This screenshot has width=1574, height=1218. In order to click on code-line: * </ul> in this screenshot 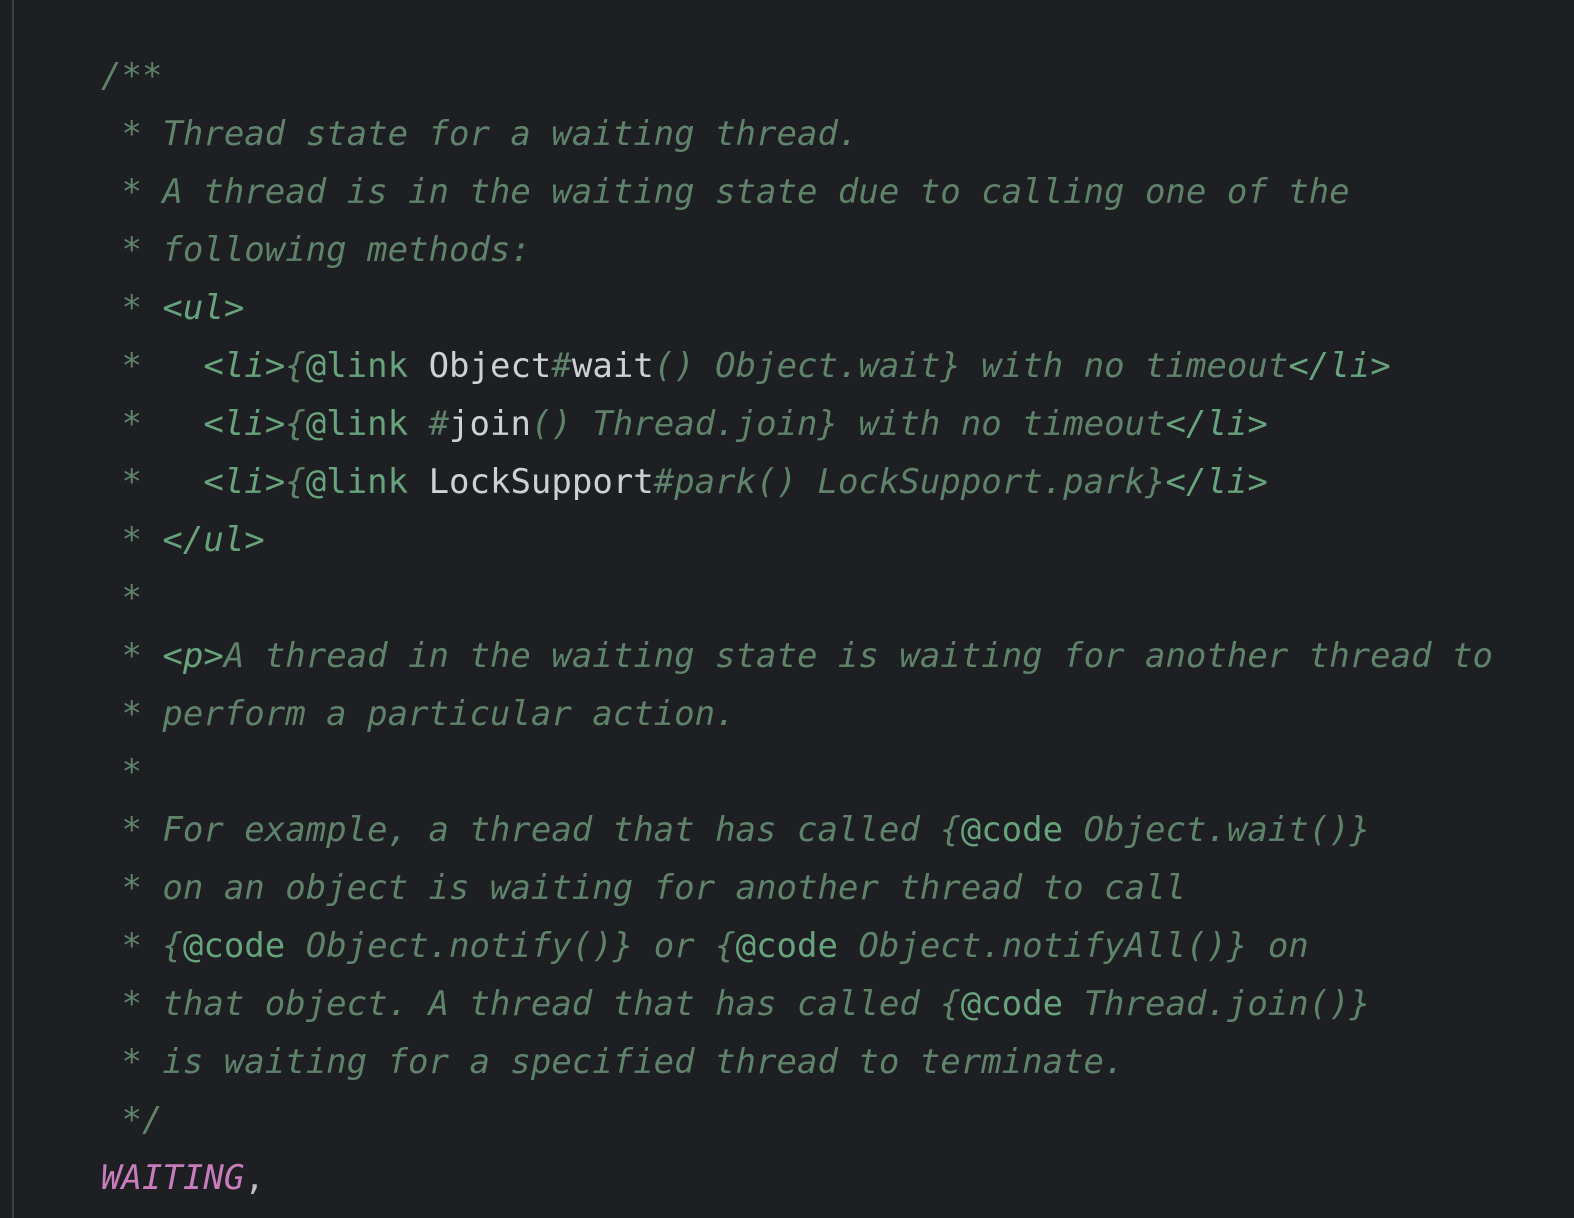, I will do `click(746, 540)`.